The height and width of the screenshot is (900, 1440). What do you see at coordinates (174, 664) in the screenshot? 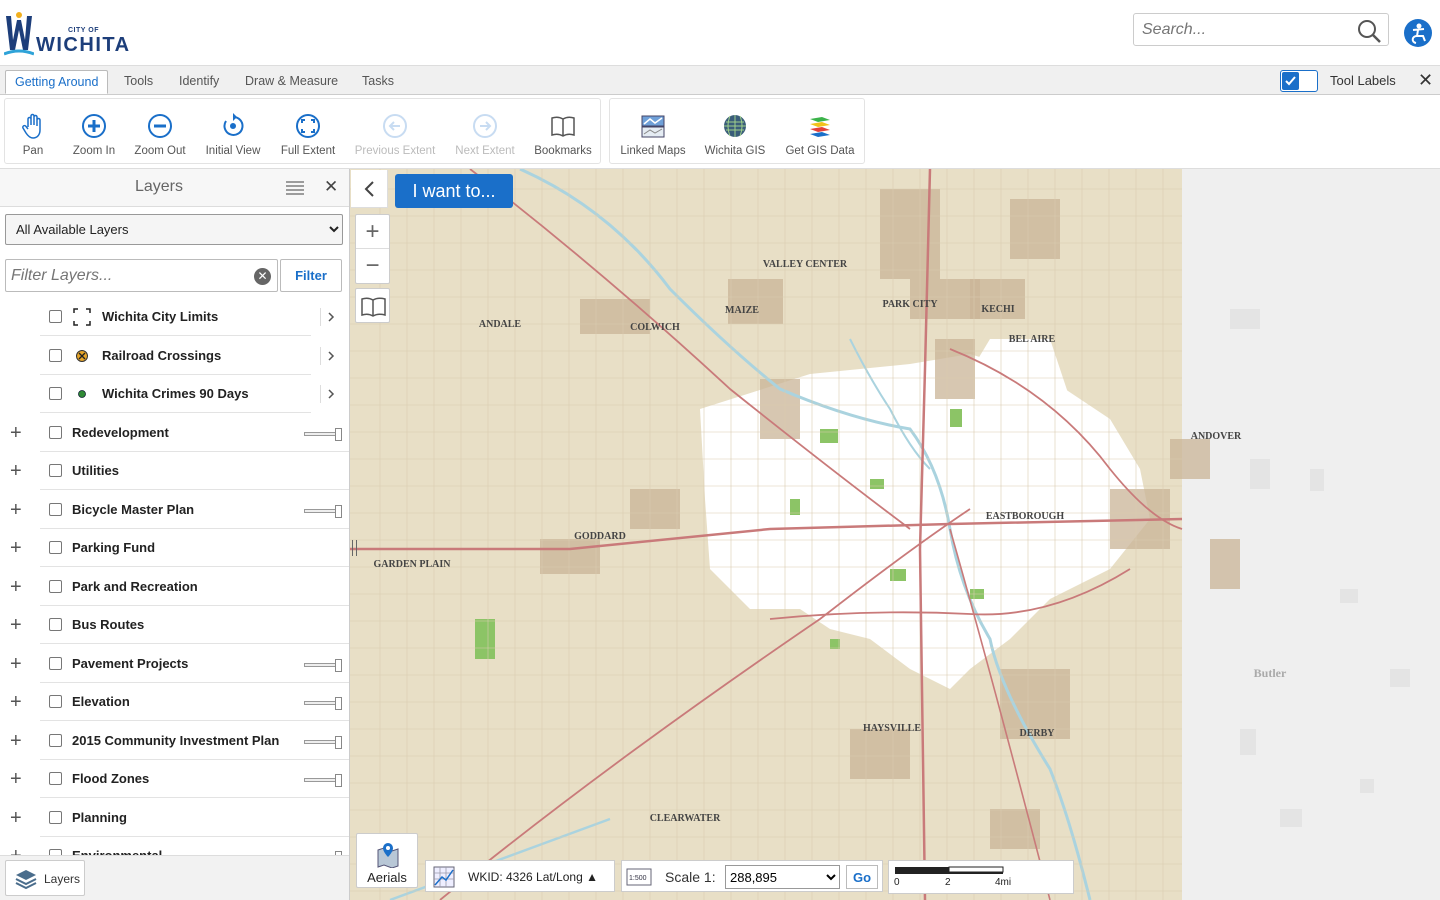
I see `layer-row: + Pavement Projects` at bounding box center [174, 664].